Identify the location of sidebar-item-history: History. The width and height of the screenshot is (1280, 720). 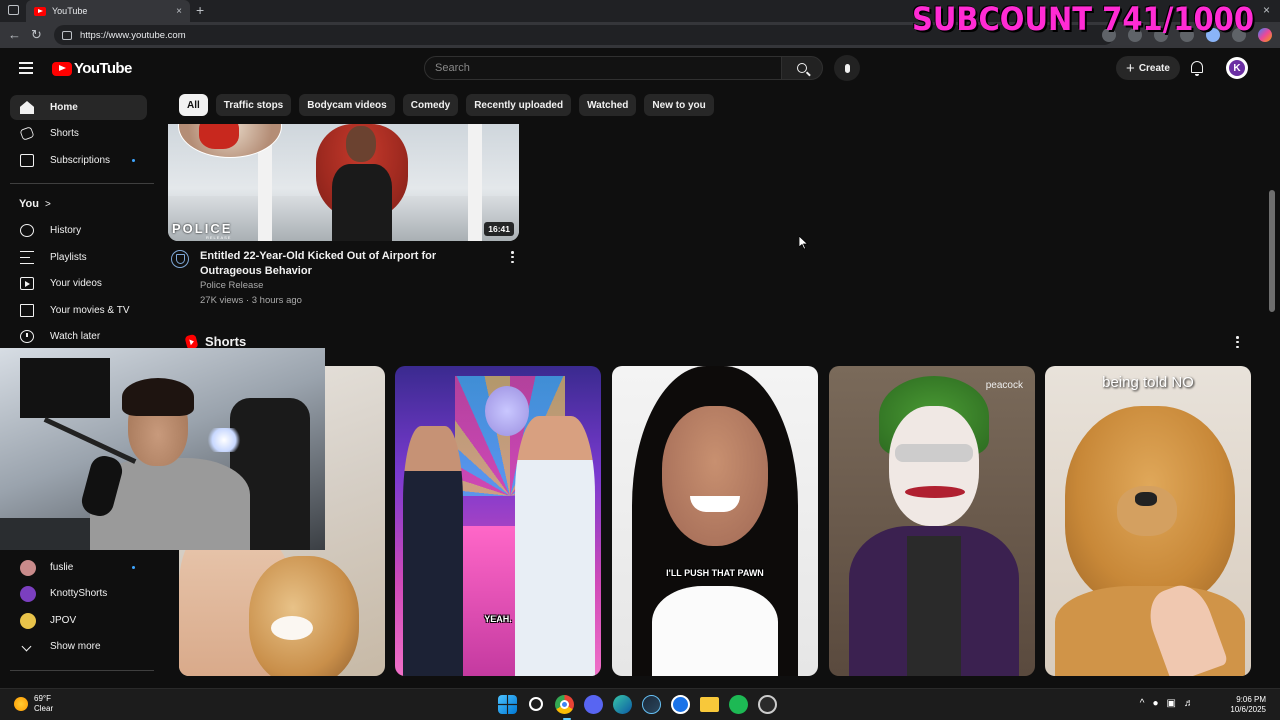
(78, 230).